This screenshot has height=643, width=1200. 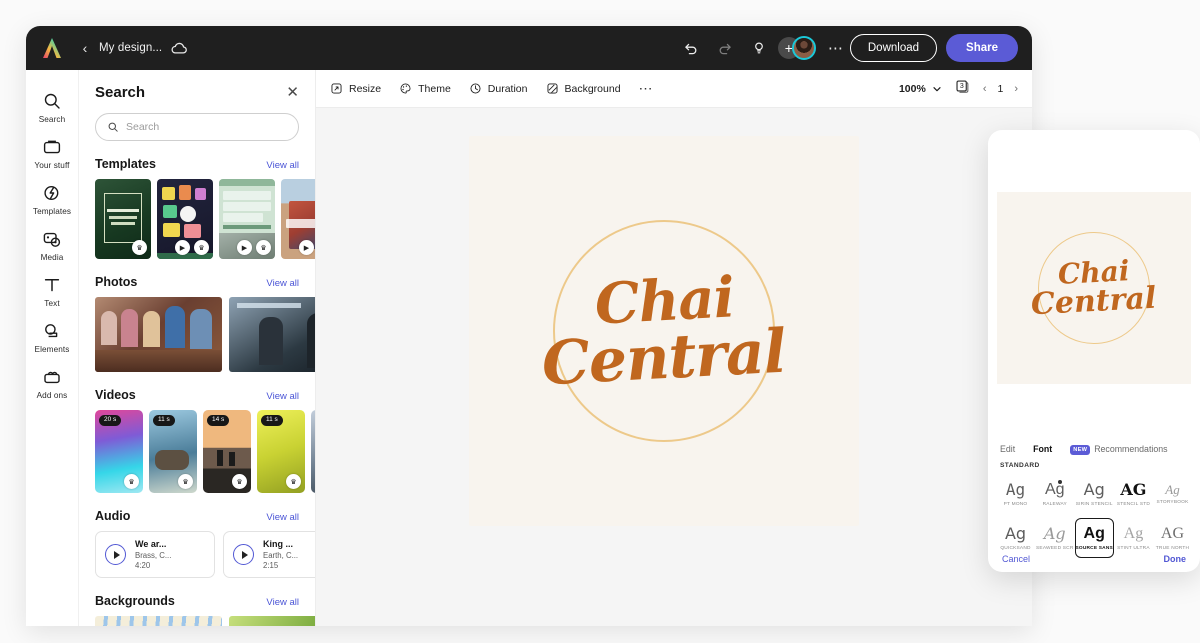 What do you see at coordinates (1000, 89) in the screenshot?
I see `page-navigation: ‹ 1 ›` at bounding box center [1000, 89].